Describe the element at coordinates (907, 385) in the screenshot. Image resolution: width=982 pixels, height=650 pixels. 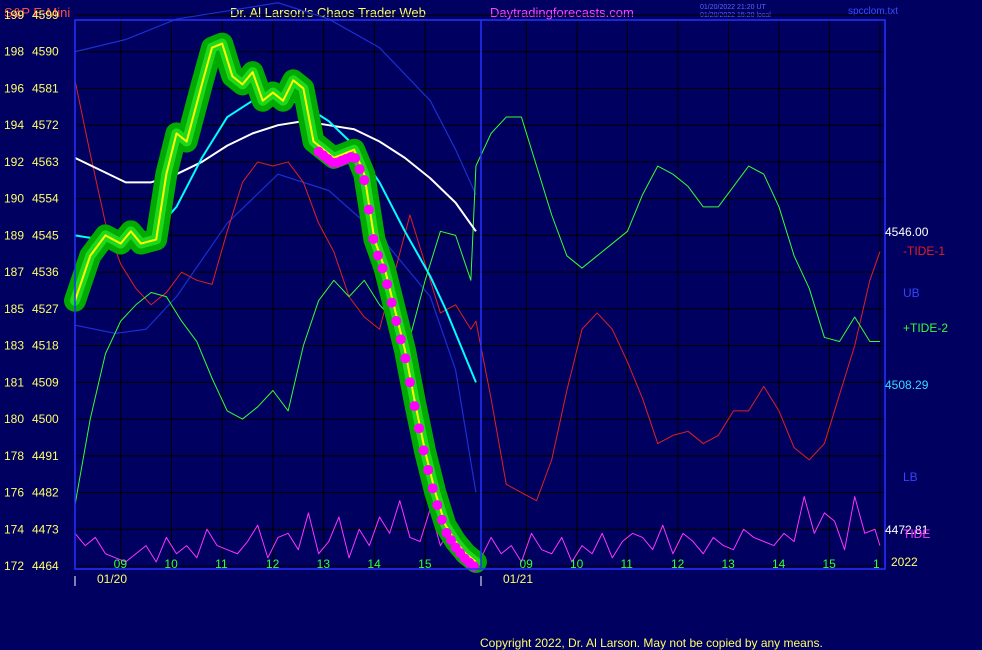
I see `ma-value-label: 4508.29` at that location.